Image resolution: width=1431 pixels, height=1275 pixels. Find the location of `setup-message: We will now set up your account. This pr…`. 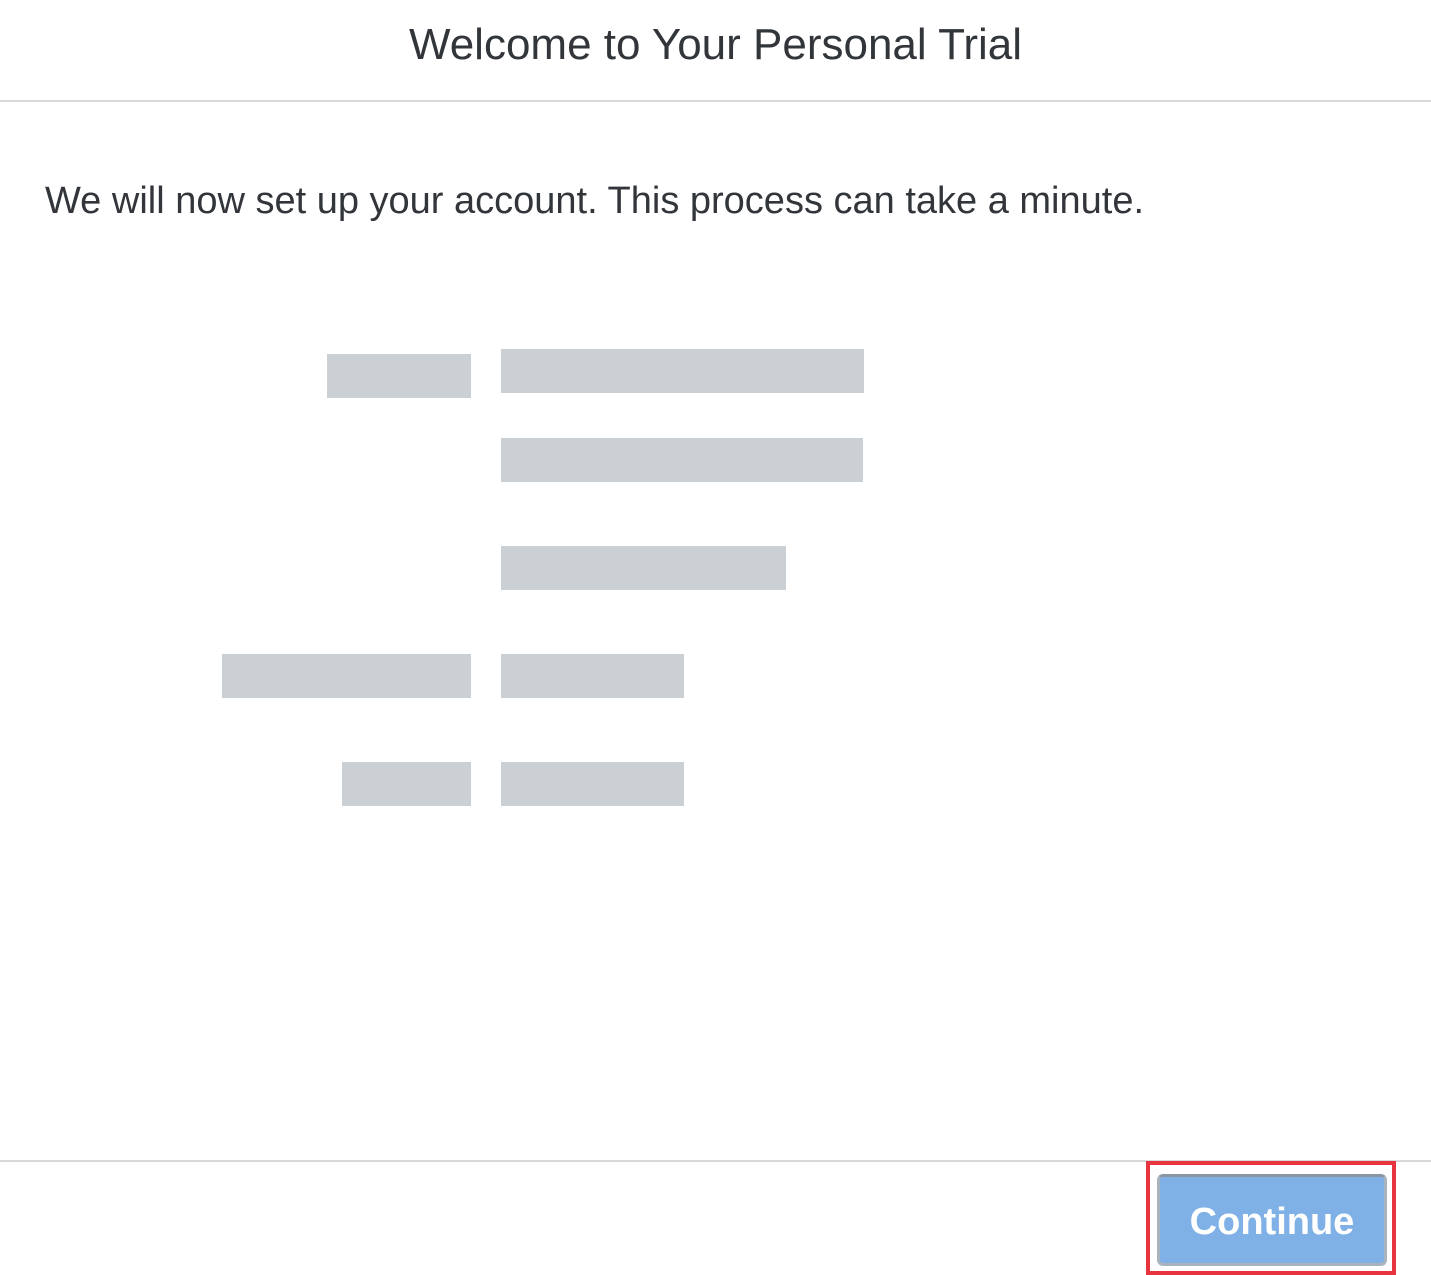

setup-message: We will now set up your account. This pr… is located at coordinates (595, 201).